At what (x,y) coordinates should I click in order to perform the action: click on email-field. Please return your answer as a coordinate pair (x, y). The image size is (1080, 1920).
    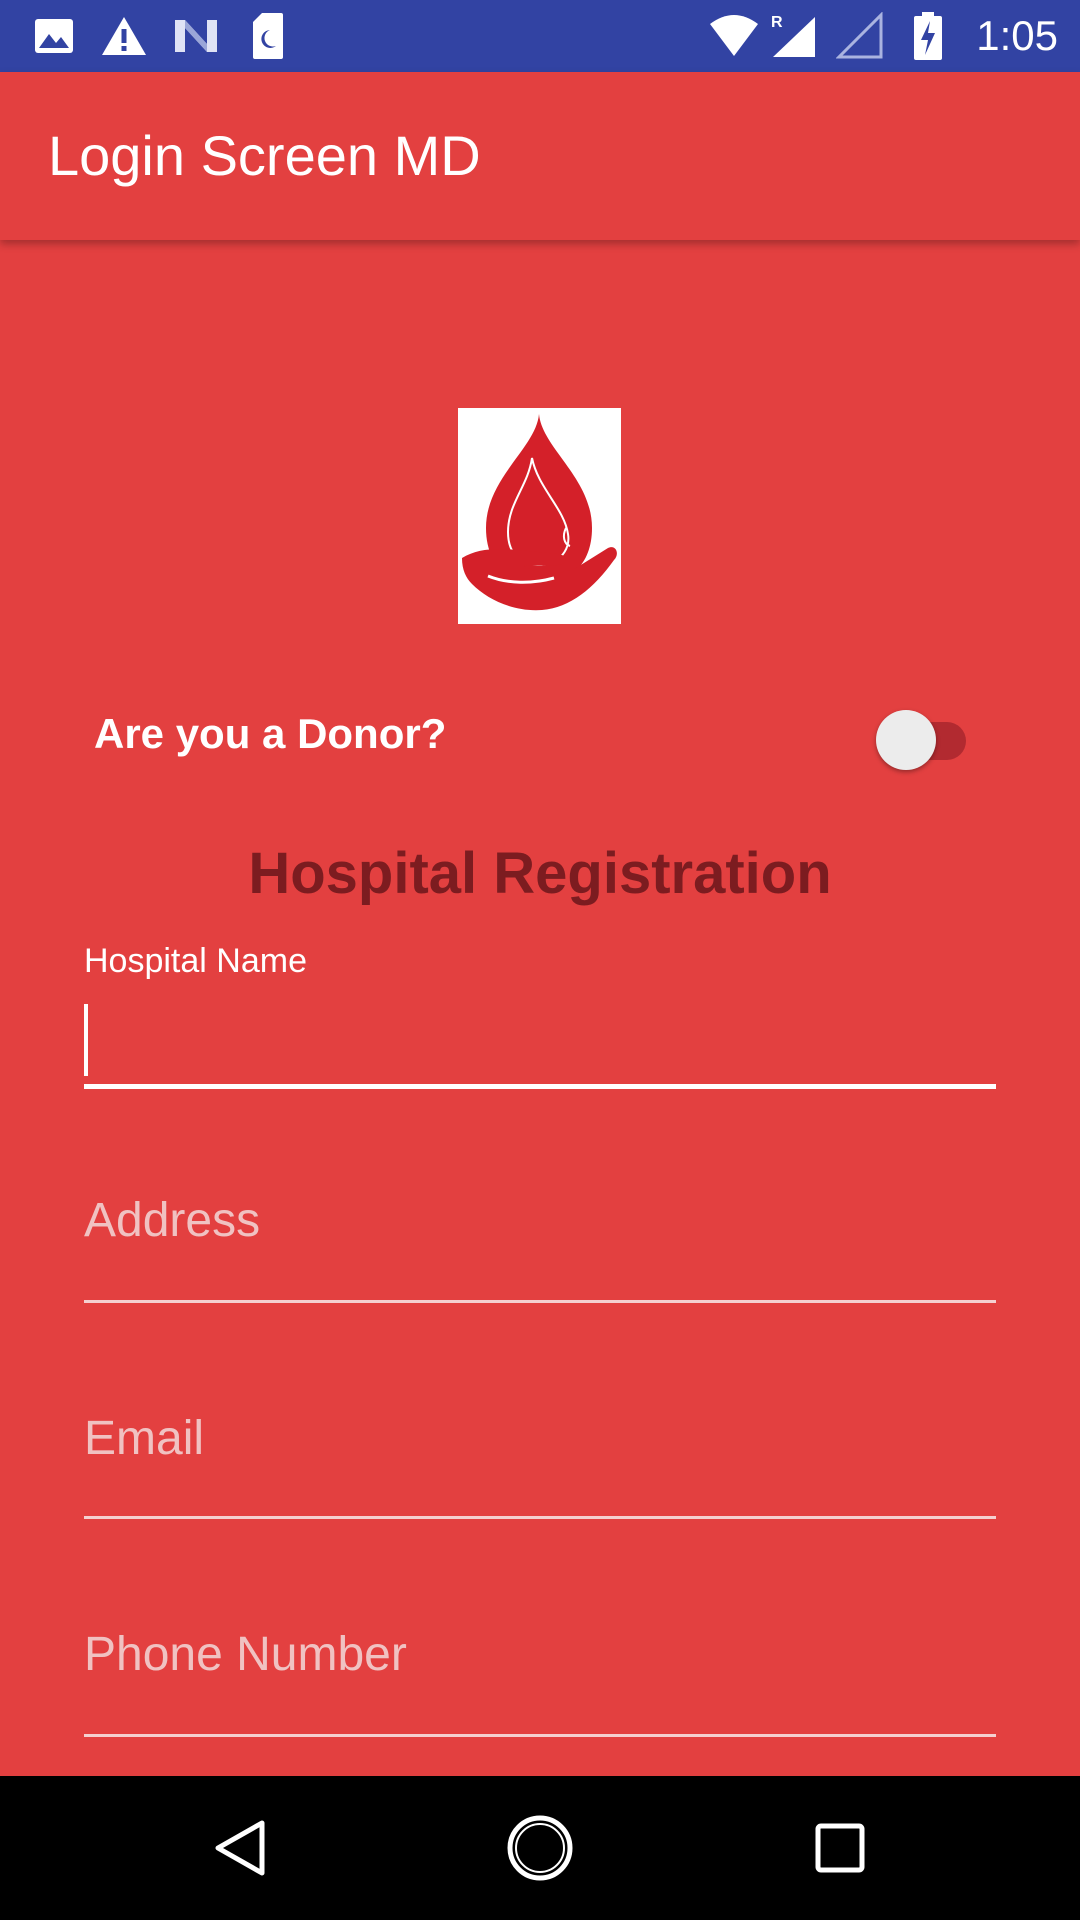
    Looking at the image, I should click on (540, 1463).